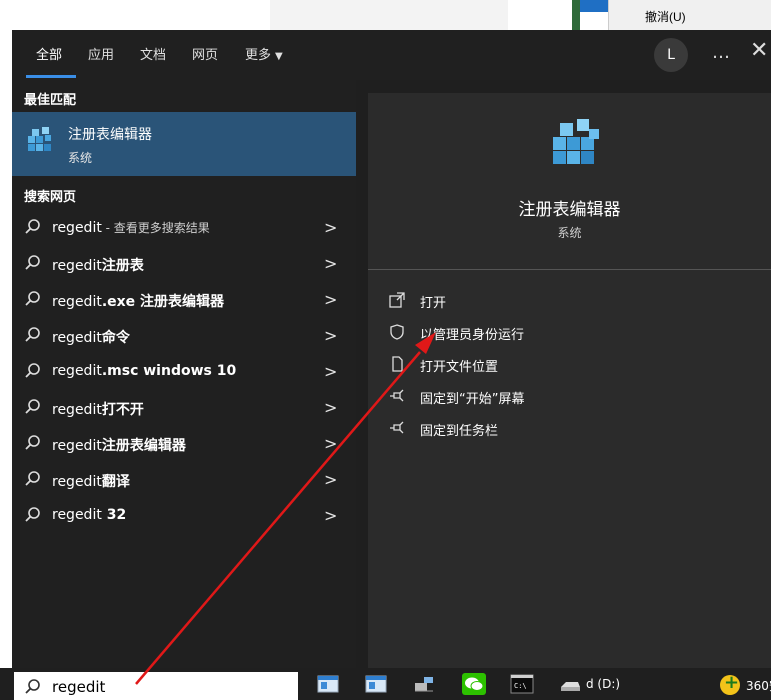 The width and height of the screenshot is (771, 700). I want to click on web-result-item: regedit命令 >, so click(184, 336).